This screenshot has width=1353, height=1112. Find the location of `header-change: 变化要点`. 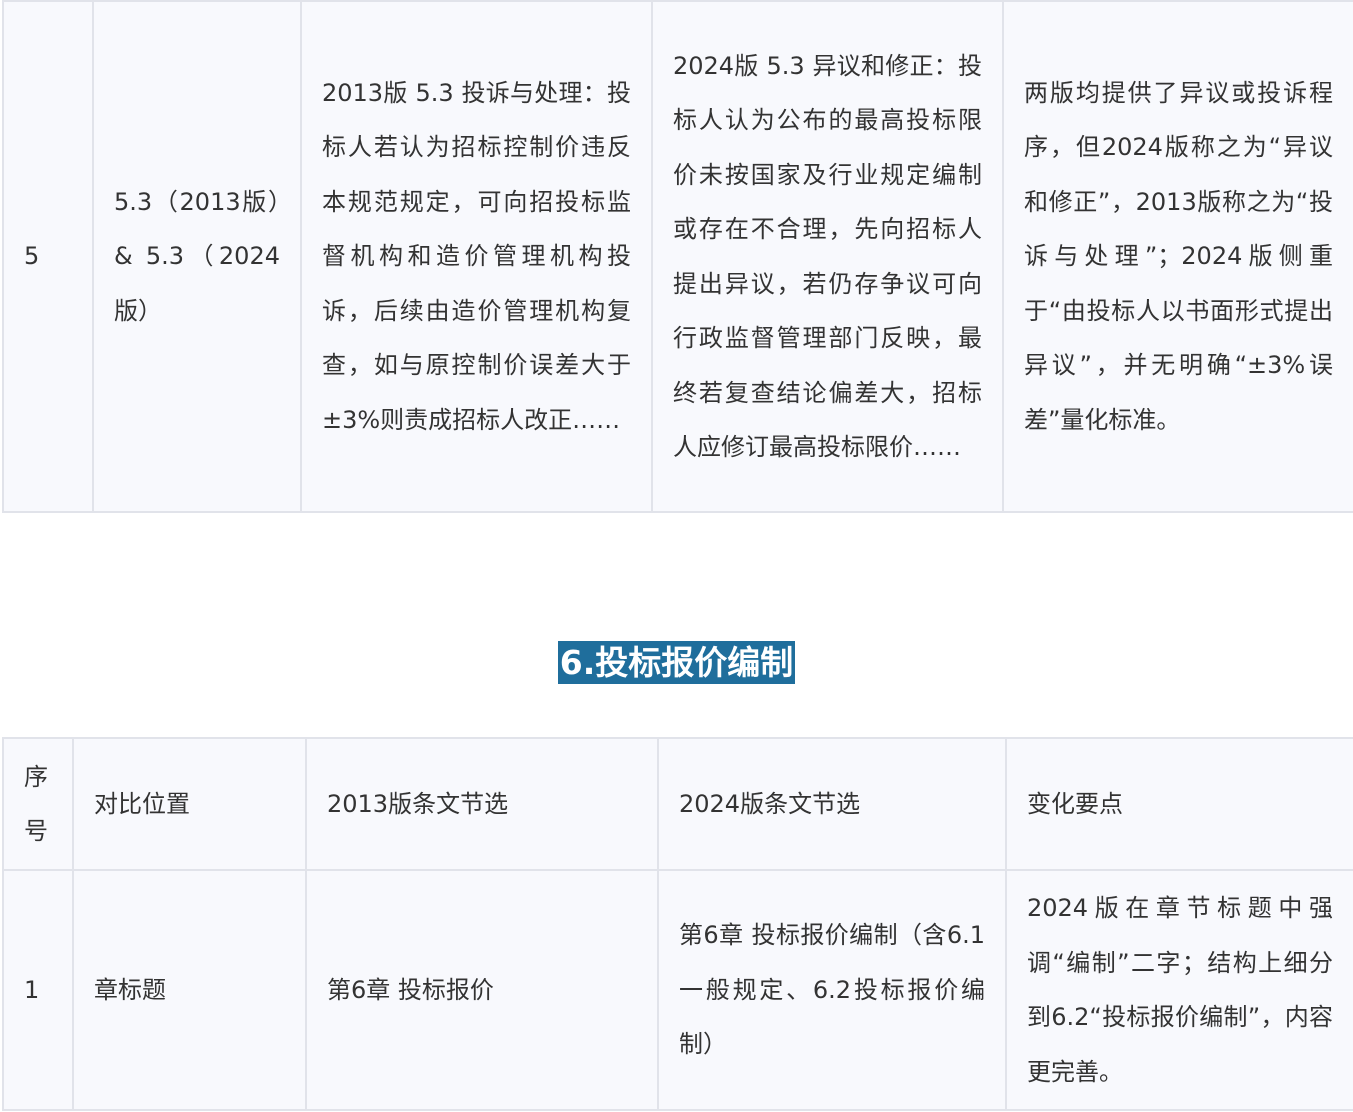

header-change: 变化要点 is located at coordinates (1179, 804).